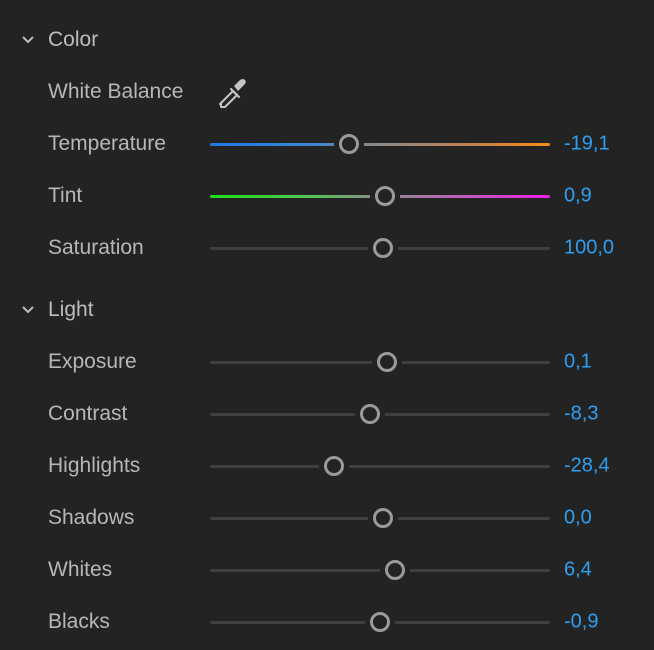  What do you see at coordinates (327, 248) in the screenshot?
I see `slider-row-saturation: Saturation 100,0` at bounding box center [327, 248].